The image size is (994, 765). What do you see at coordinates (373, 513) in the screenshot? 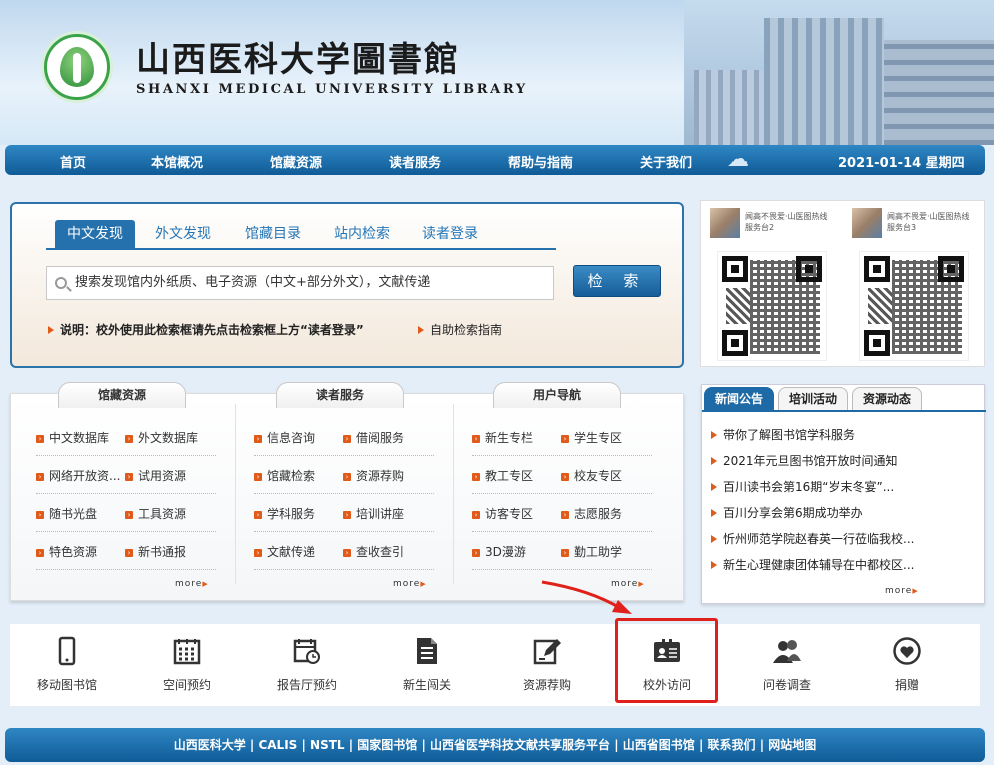
I see `link-training: › 培训讲座` at bounding box center [373, 513].